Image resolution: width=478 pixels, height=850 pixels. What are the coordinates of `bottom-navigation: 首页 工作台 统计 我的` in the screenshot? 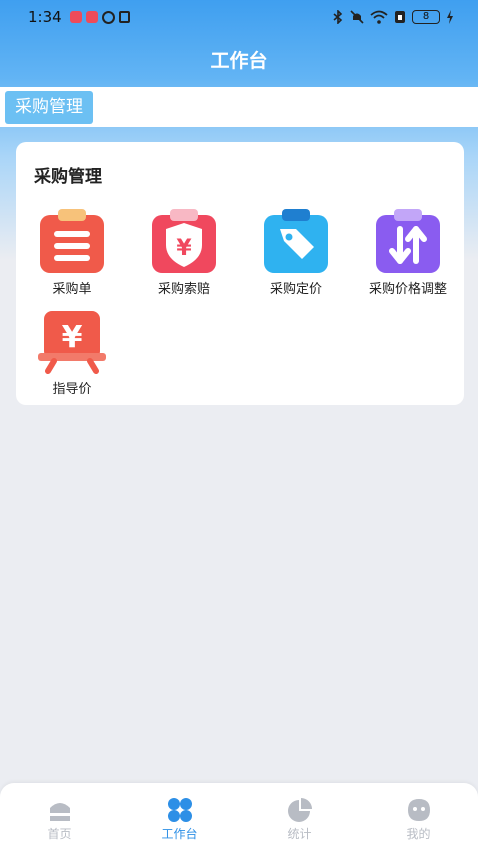 It's located at (239, 816).